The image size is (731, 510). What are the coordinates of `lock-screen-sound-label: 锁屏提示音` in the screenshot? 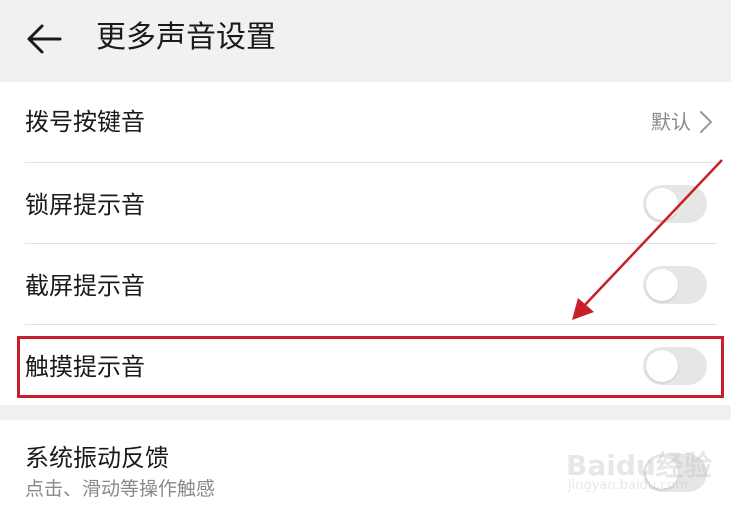 It's located at (85, 205).